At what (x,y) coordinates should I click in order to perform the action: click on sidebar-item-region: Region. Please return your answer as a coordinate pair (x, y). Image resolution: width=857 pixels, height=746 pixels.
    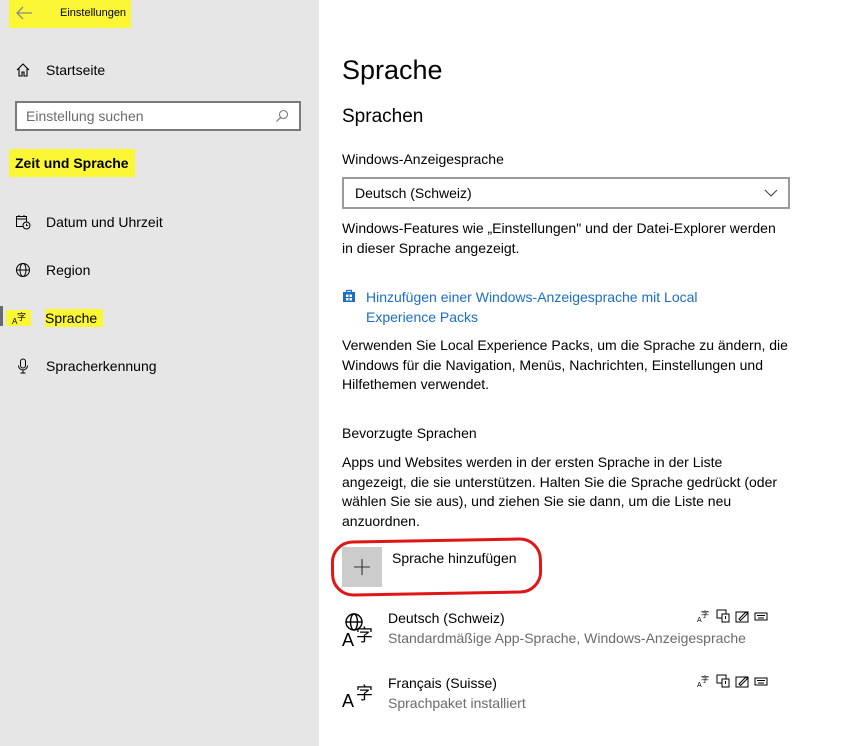
    Looking at the image, I should click on (52, 270).